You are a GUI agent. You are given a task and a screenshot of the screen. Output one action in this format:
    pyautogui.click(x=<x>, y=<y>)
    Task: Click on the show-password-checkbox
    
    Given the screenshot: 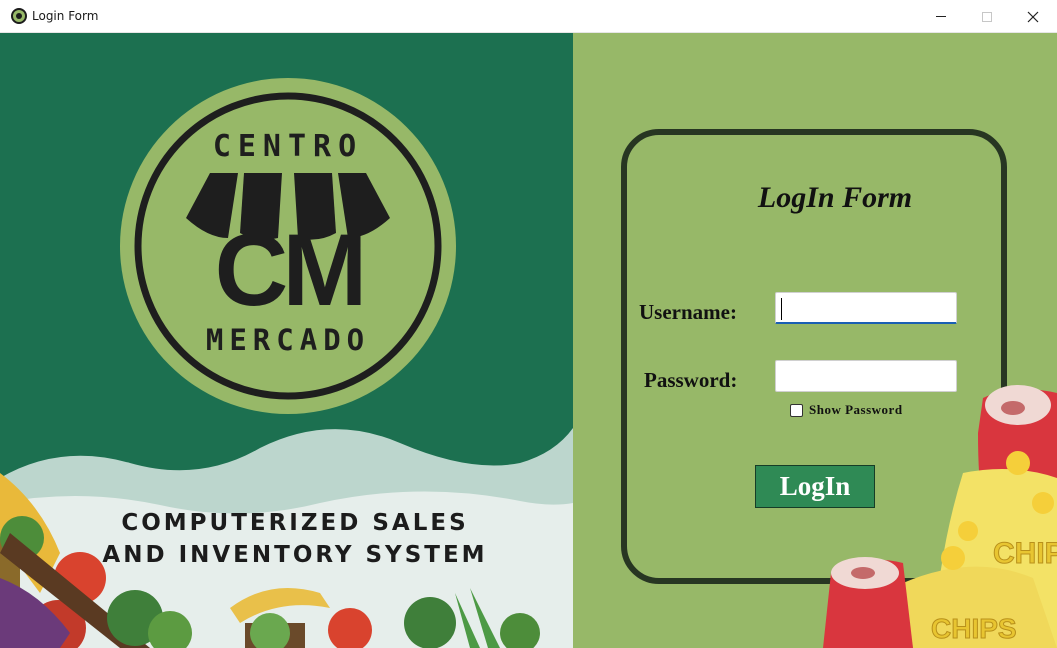 What is the action you would take?
    pyautogui.click(x=796, y=410)
    